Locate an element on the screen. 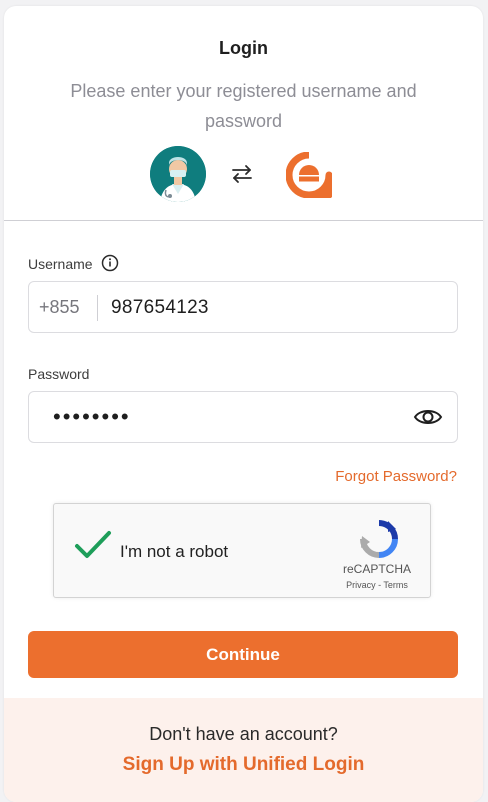  username-field: +855 987654123 is located at coordinates (243, 307).